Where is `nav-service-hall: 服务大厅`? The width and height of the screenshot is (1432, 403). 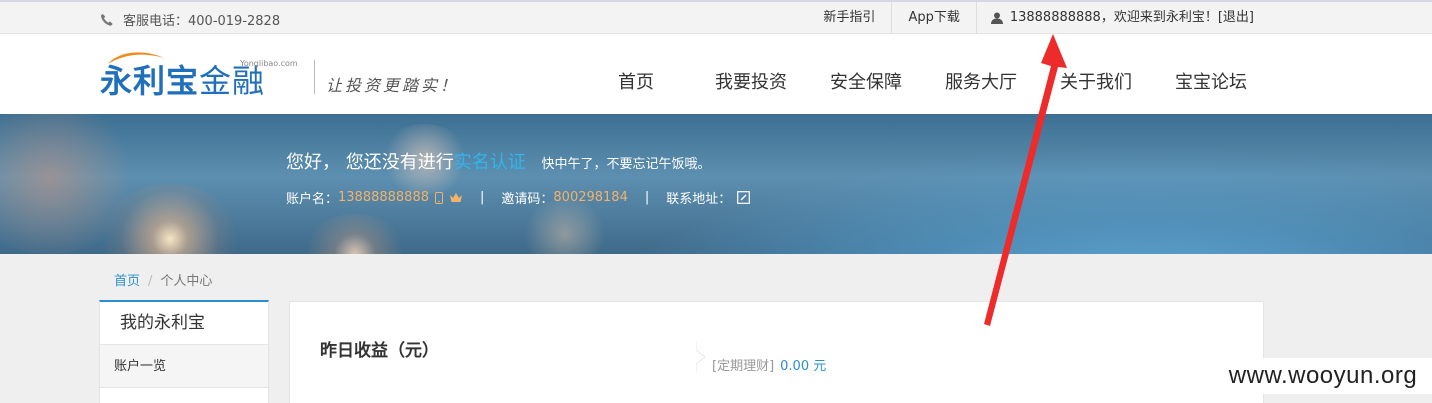
nav-service-hall: 服务大厅 is located at coordinates (981, 81).